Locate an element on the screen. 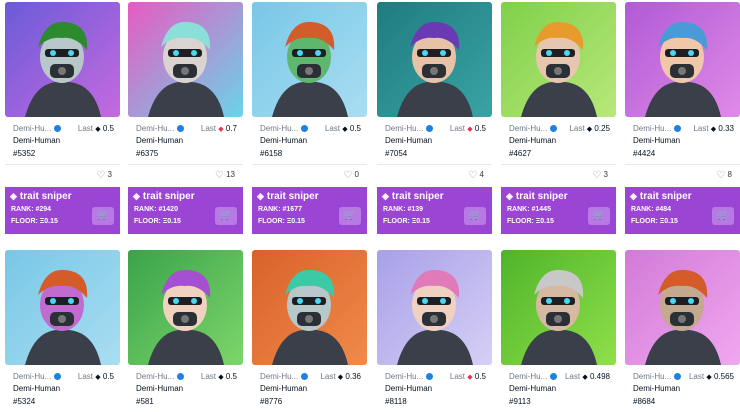 The image size is (740, 412). nft-token-number: #4424 is located at coordinates (644, 153).